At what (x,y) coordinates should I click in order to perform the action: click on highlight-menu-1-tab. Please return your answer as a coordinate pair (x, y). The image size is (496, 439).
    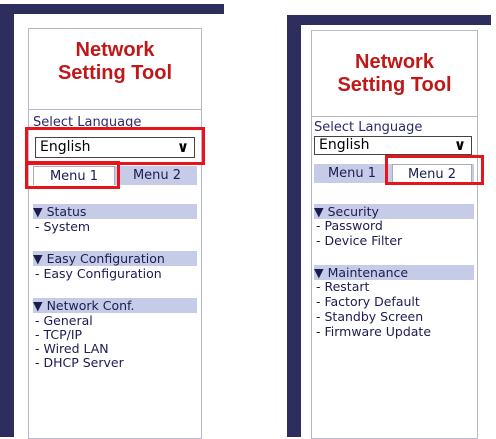
    Looking at the image, I should click on (72, 175).